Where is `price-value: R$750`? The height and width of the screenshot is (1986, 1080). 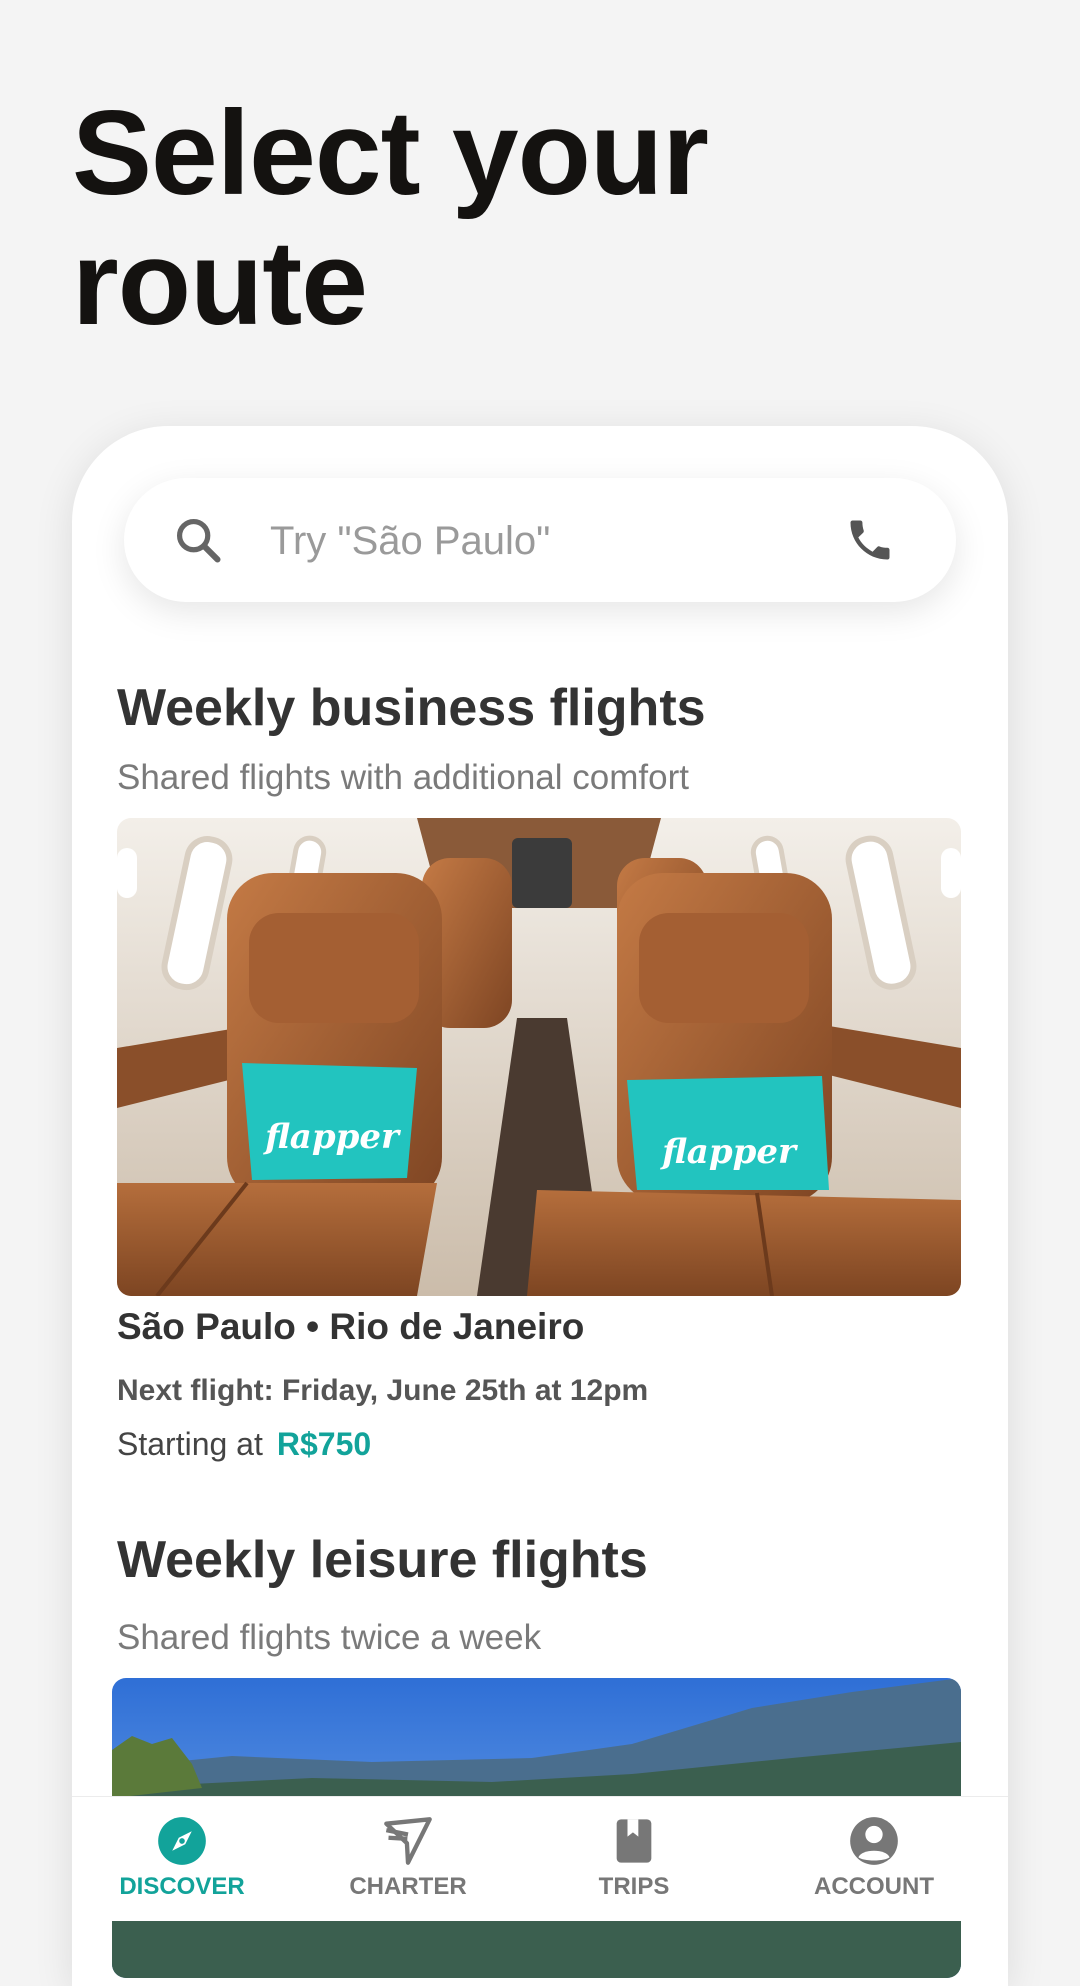 price-value: R$750 is located at coordinates (324, 1444).